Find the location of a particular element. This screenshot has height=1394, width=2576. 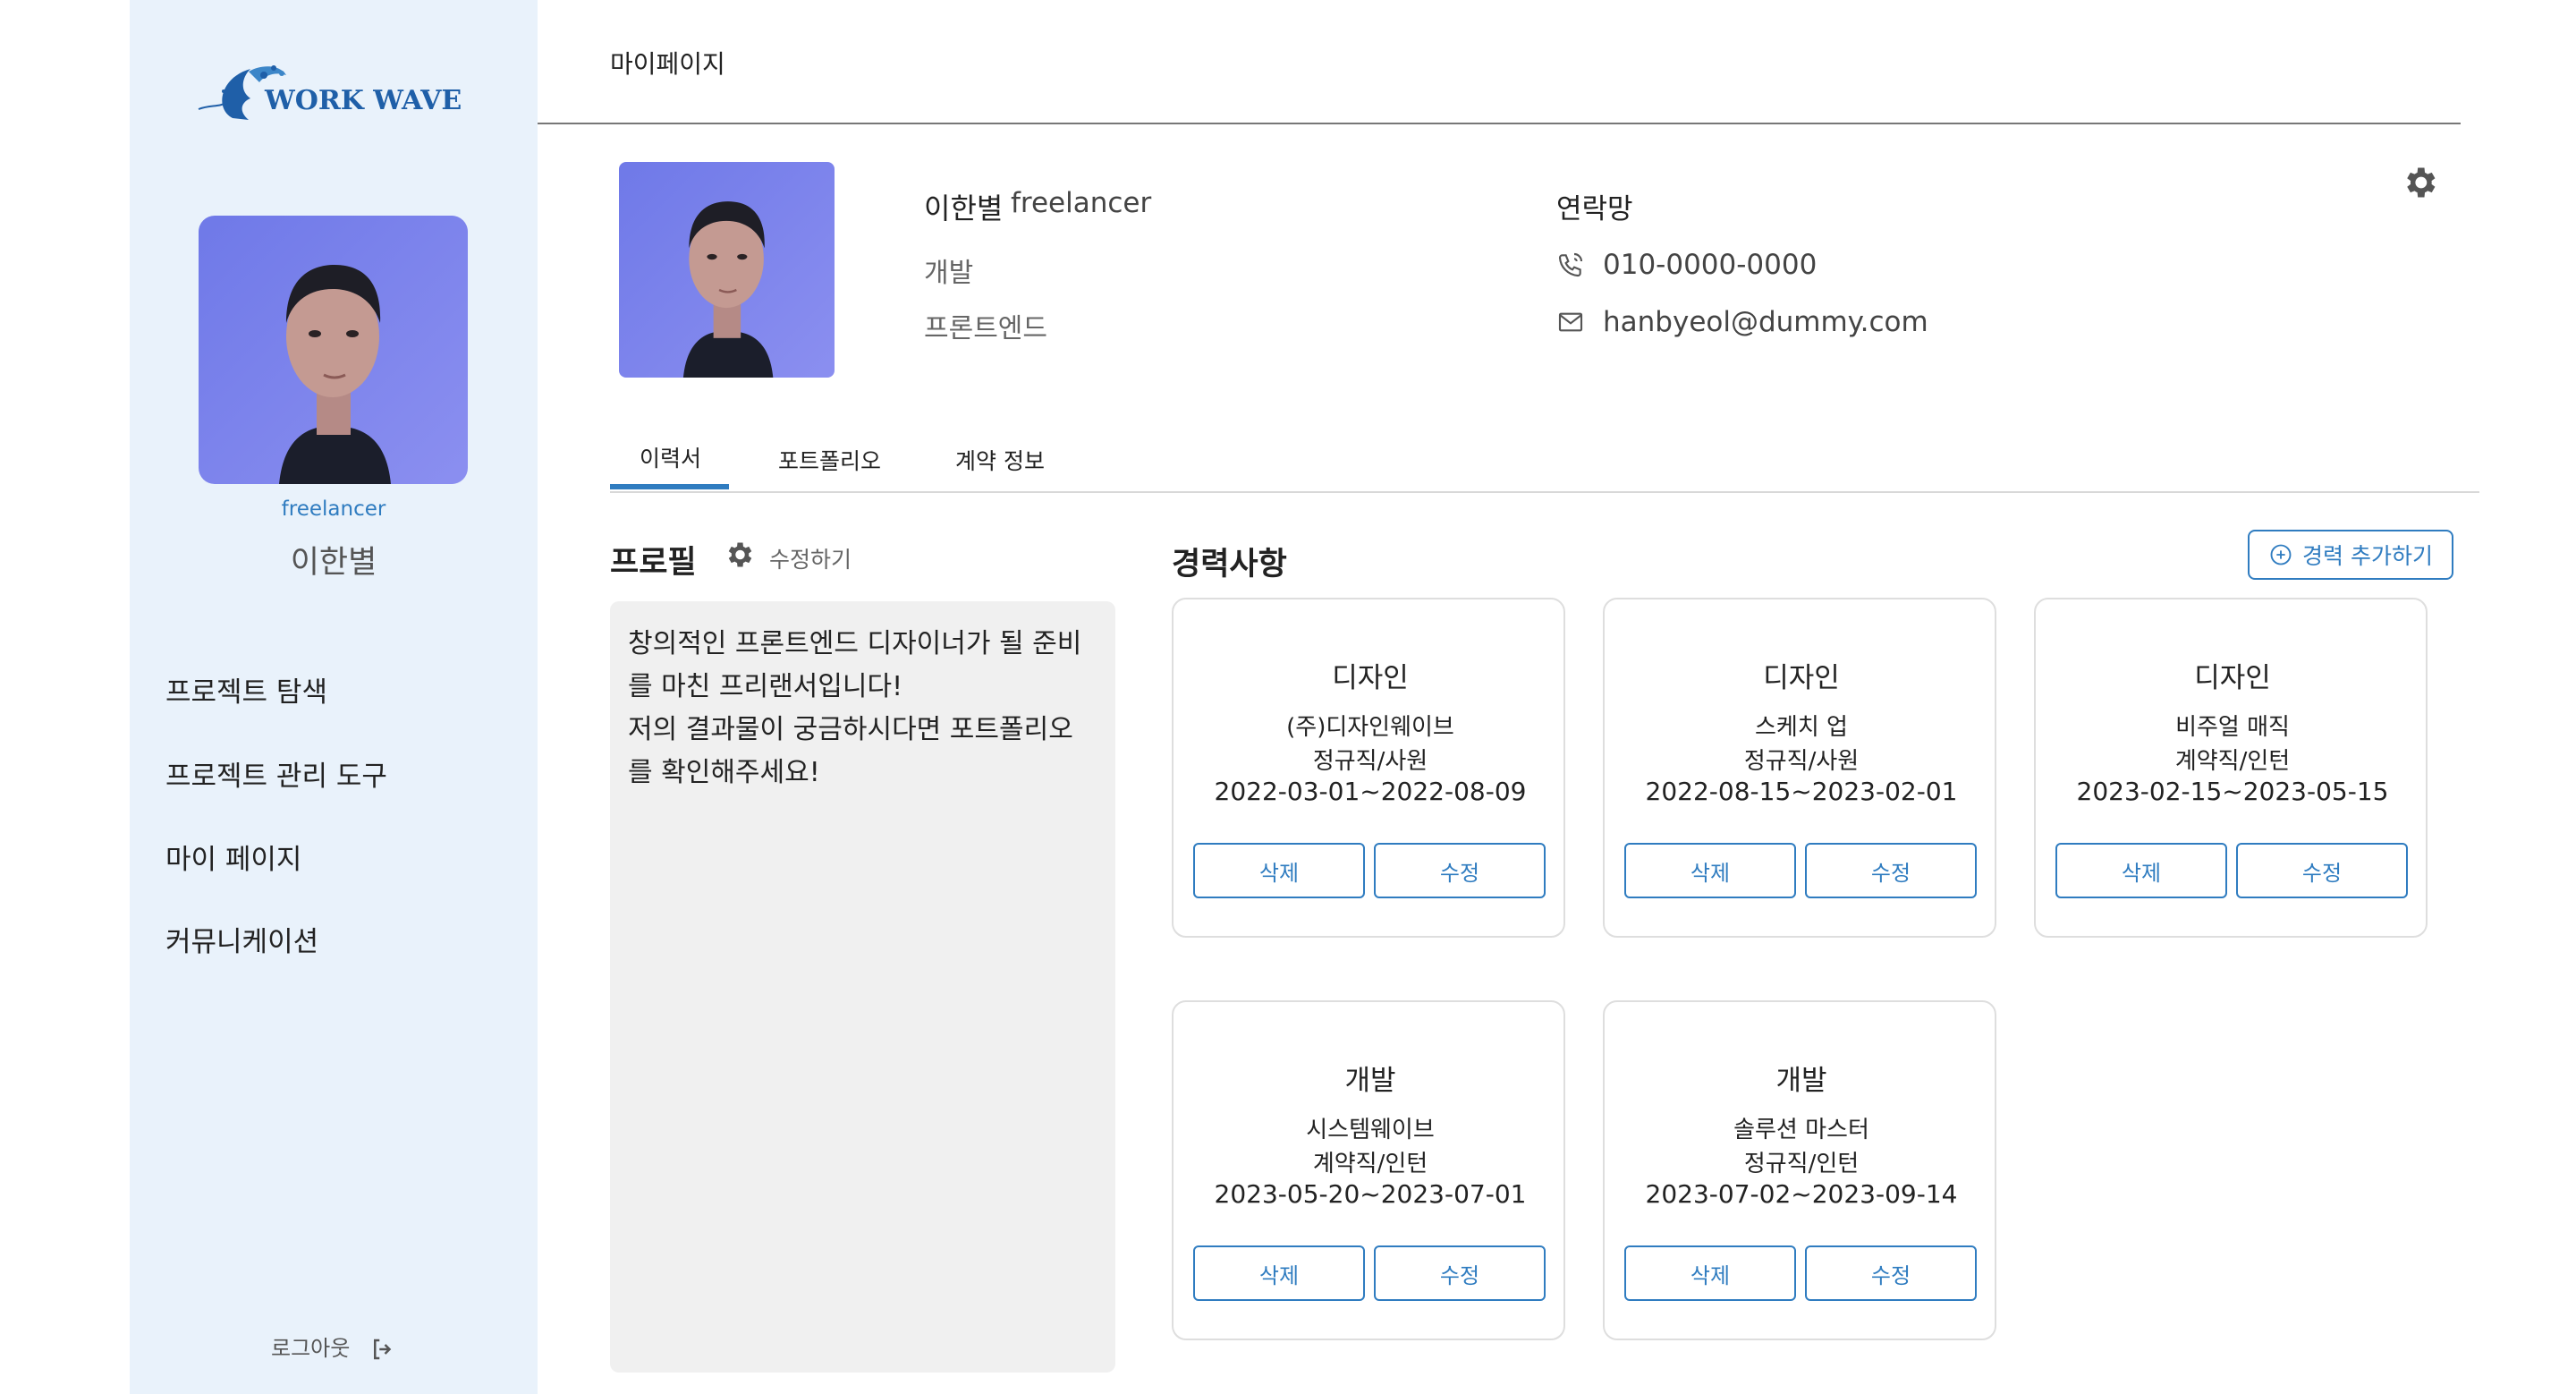

logout-label: 로그아웃 is located at coordinates (311, 1348).